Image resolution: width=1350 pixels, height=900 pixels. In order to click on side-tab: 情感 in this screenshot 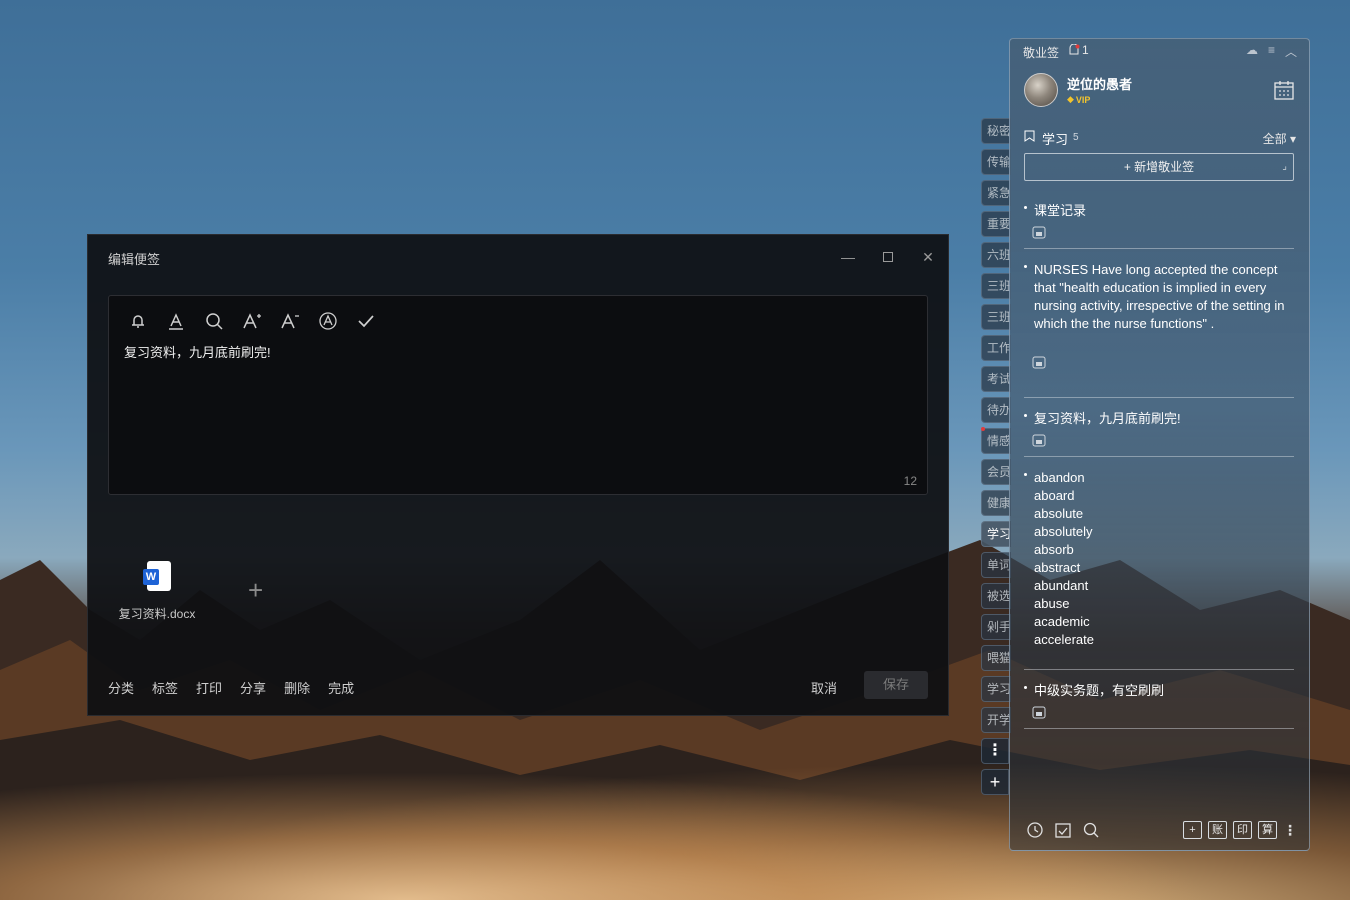, I will do `click(996, 441)`.